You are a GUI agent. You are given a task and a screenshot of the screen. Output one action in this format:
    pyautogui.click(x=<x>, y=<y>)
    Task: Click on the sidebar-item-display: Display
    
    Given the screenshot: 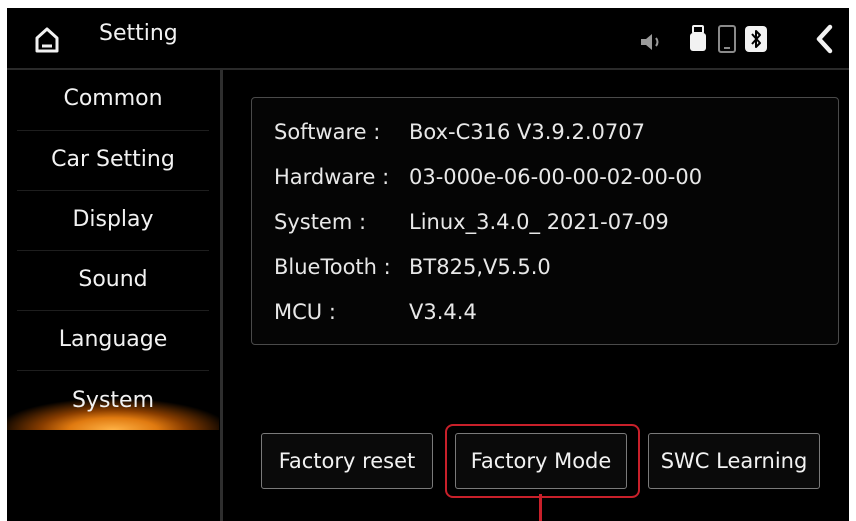 What is the action you would take?
    pyautogui.click(x=113, y=220)
    